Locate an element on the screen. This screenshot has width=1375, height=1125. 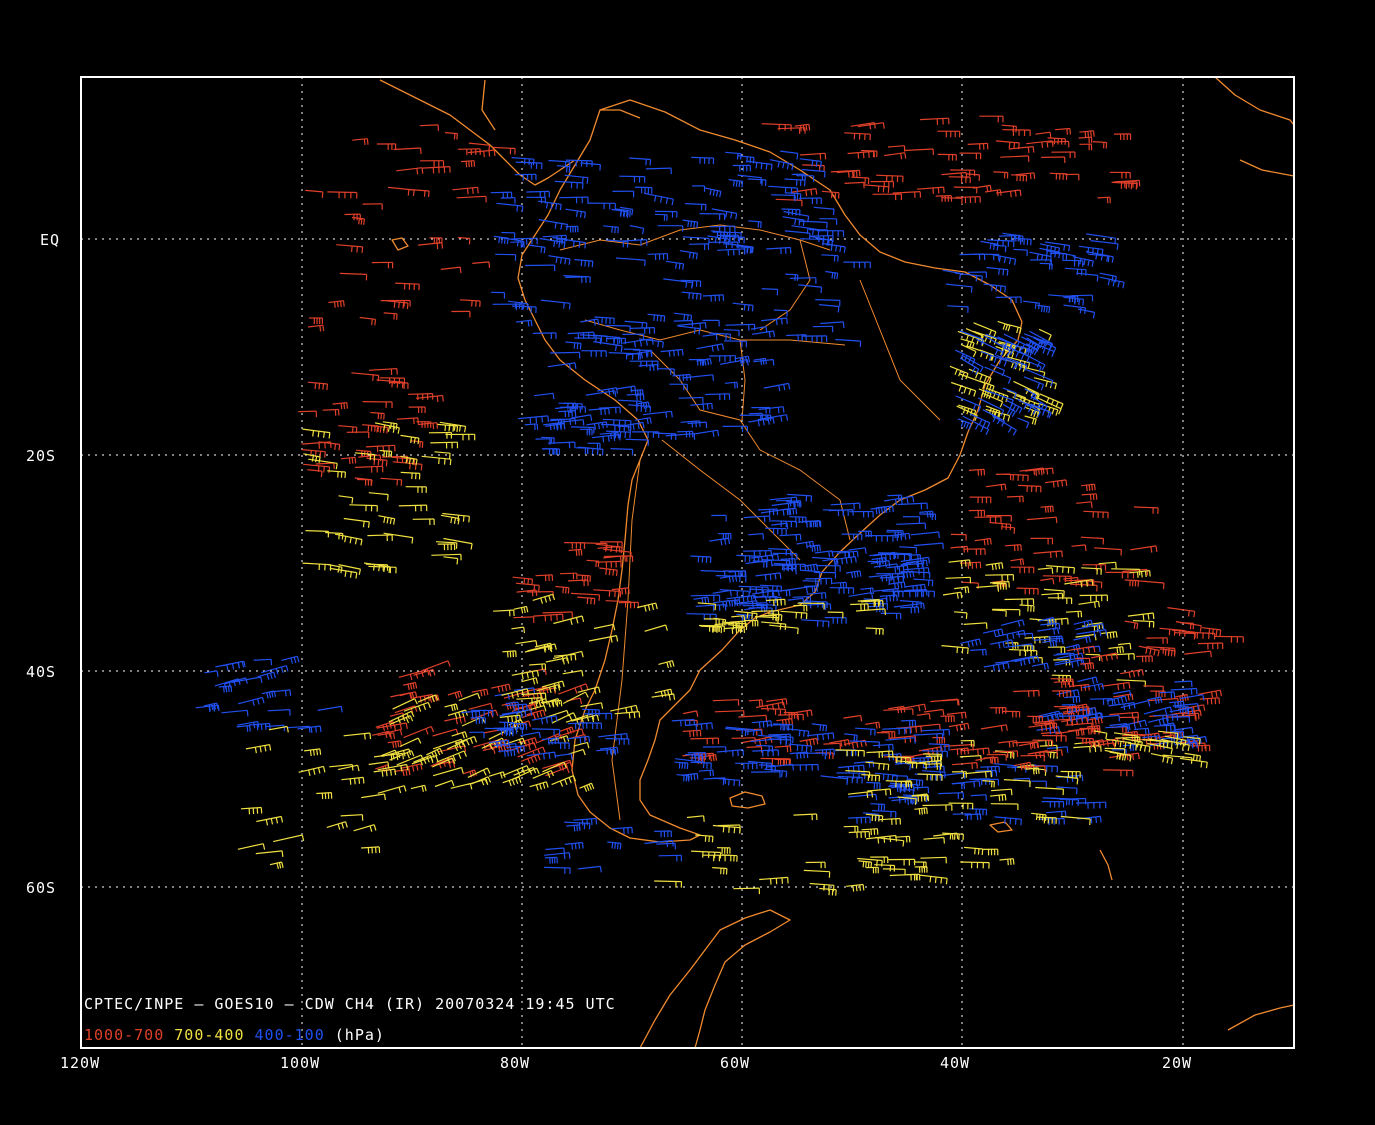
y-tick-label: 20S is located at coordinates (41, 456).